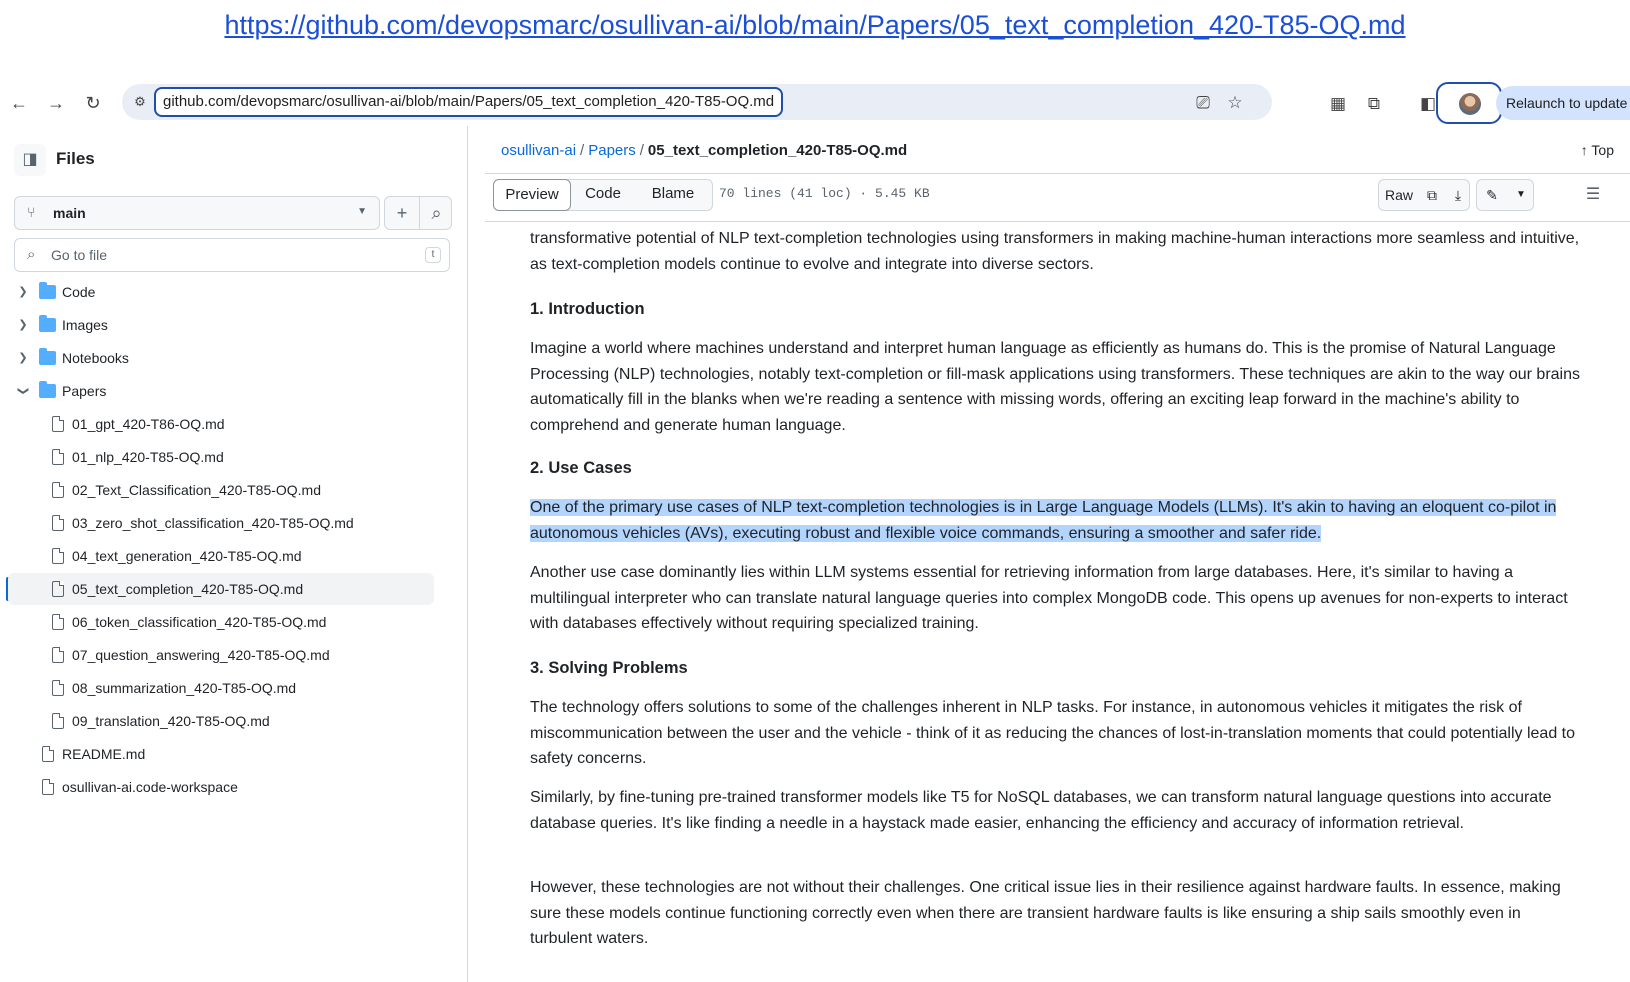  What do you see at coordinates (1458, 195) in the screenshot?
I see `download-icon: ⤓` at bounding box center [1458, 195].